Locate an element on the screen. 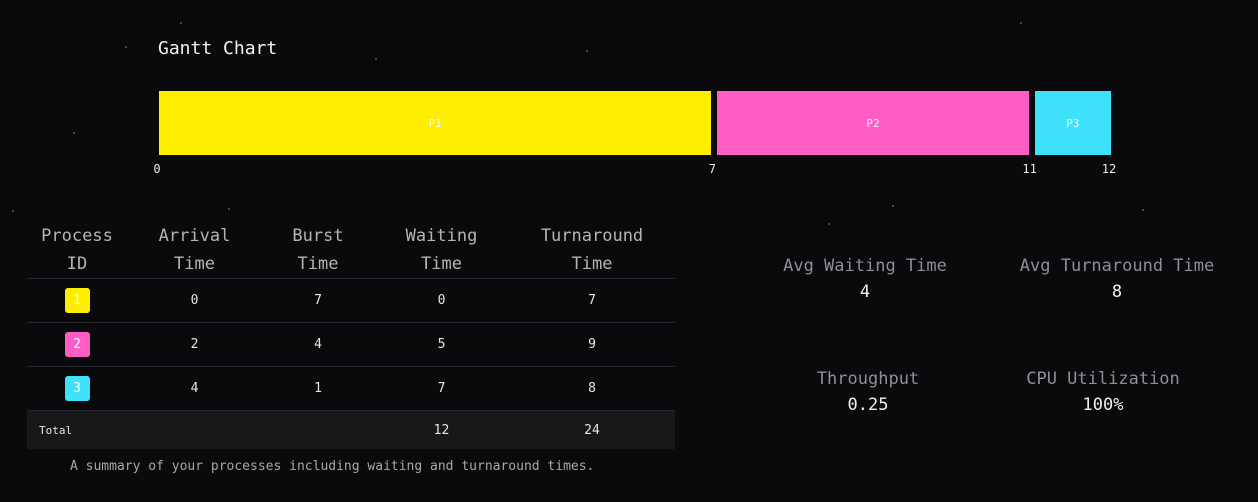 The height and width of the screenshot is (502, 1258). total-label: Total is located at coordinates (77, 429).